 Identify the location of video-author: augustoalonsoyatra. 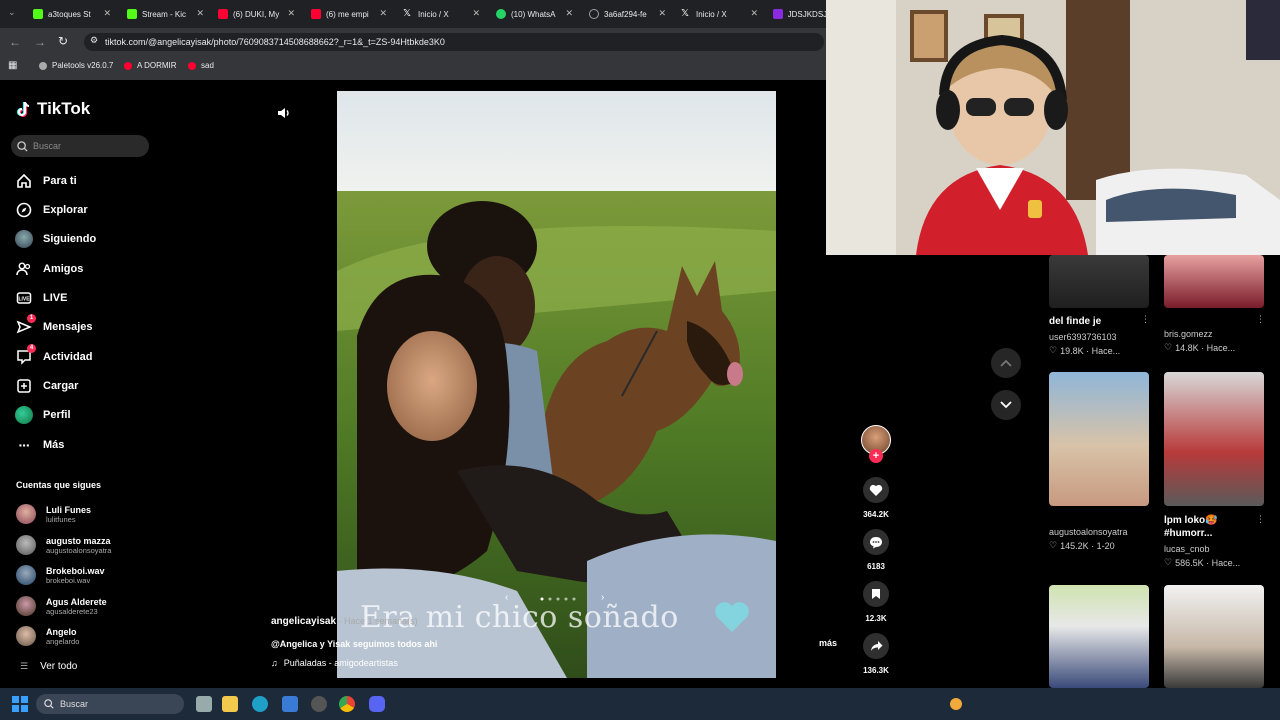
(1088, 532).